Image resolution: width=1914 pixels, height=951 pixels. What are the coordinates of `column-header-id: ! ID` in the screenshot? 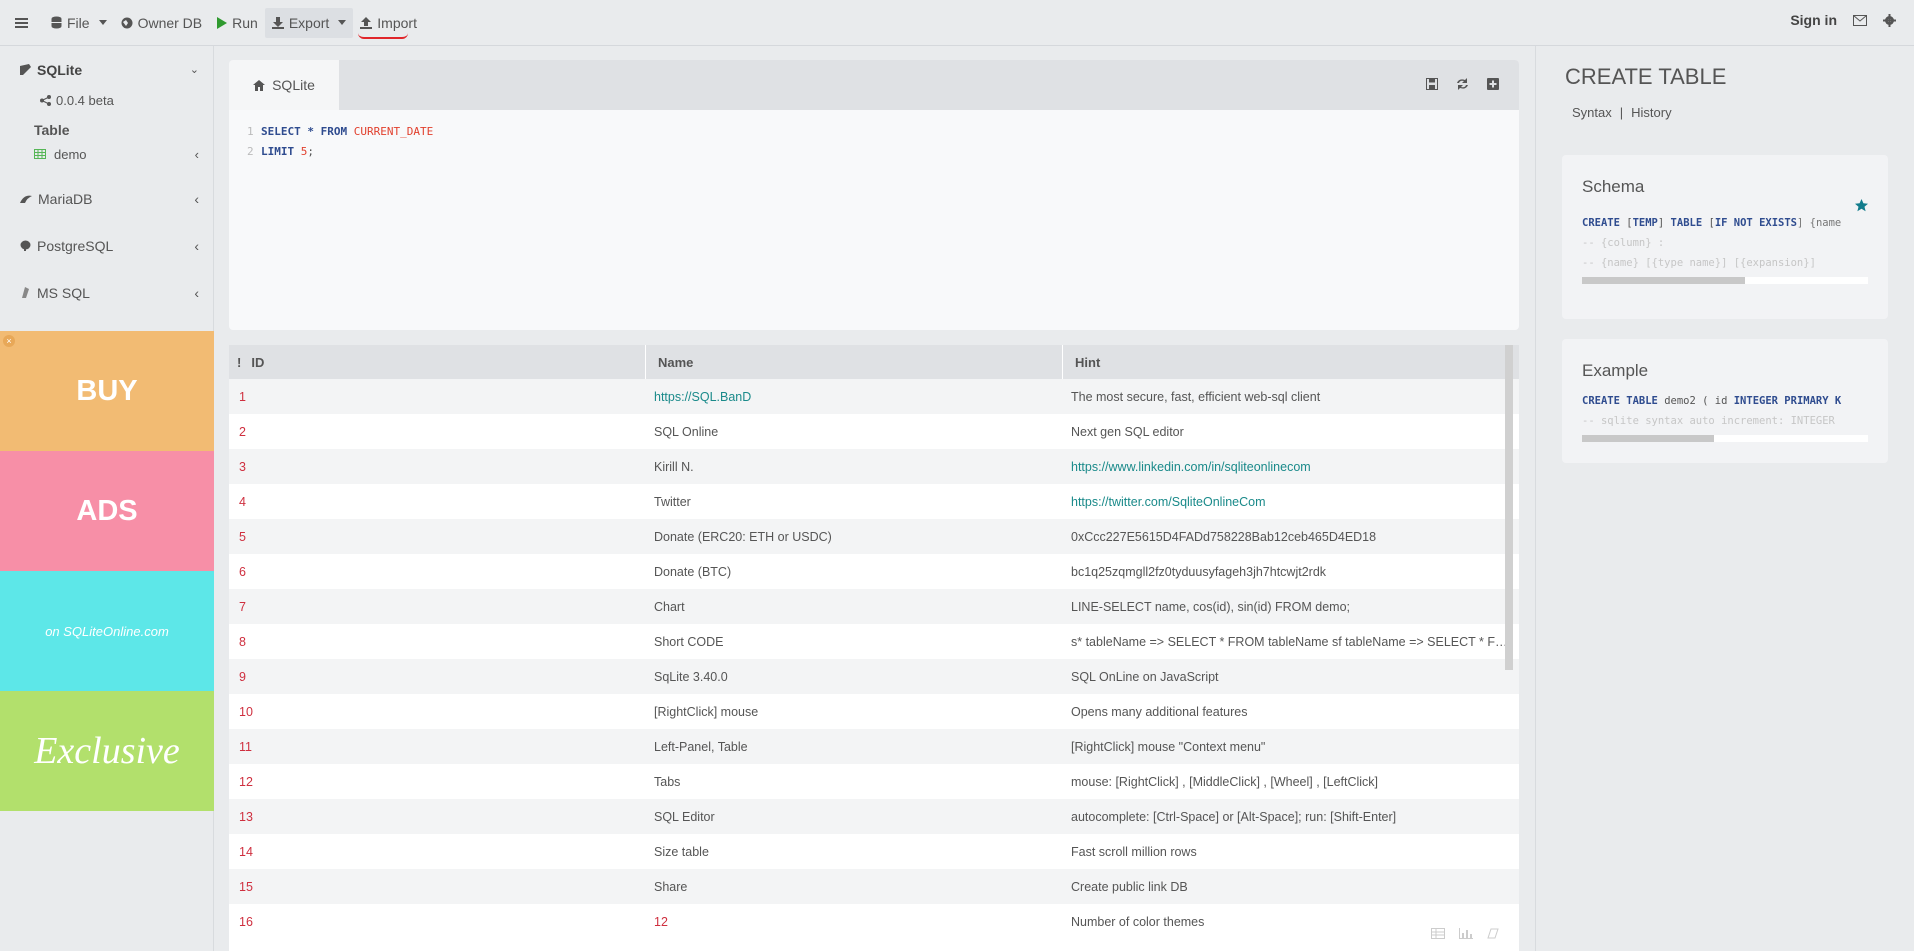 It's located at (437, 362).